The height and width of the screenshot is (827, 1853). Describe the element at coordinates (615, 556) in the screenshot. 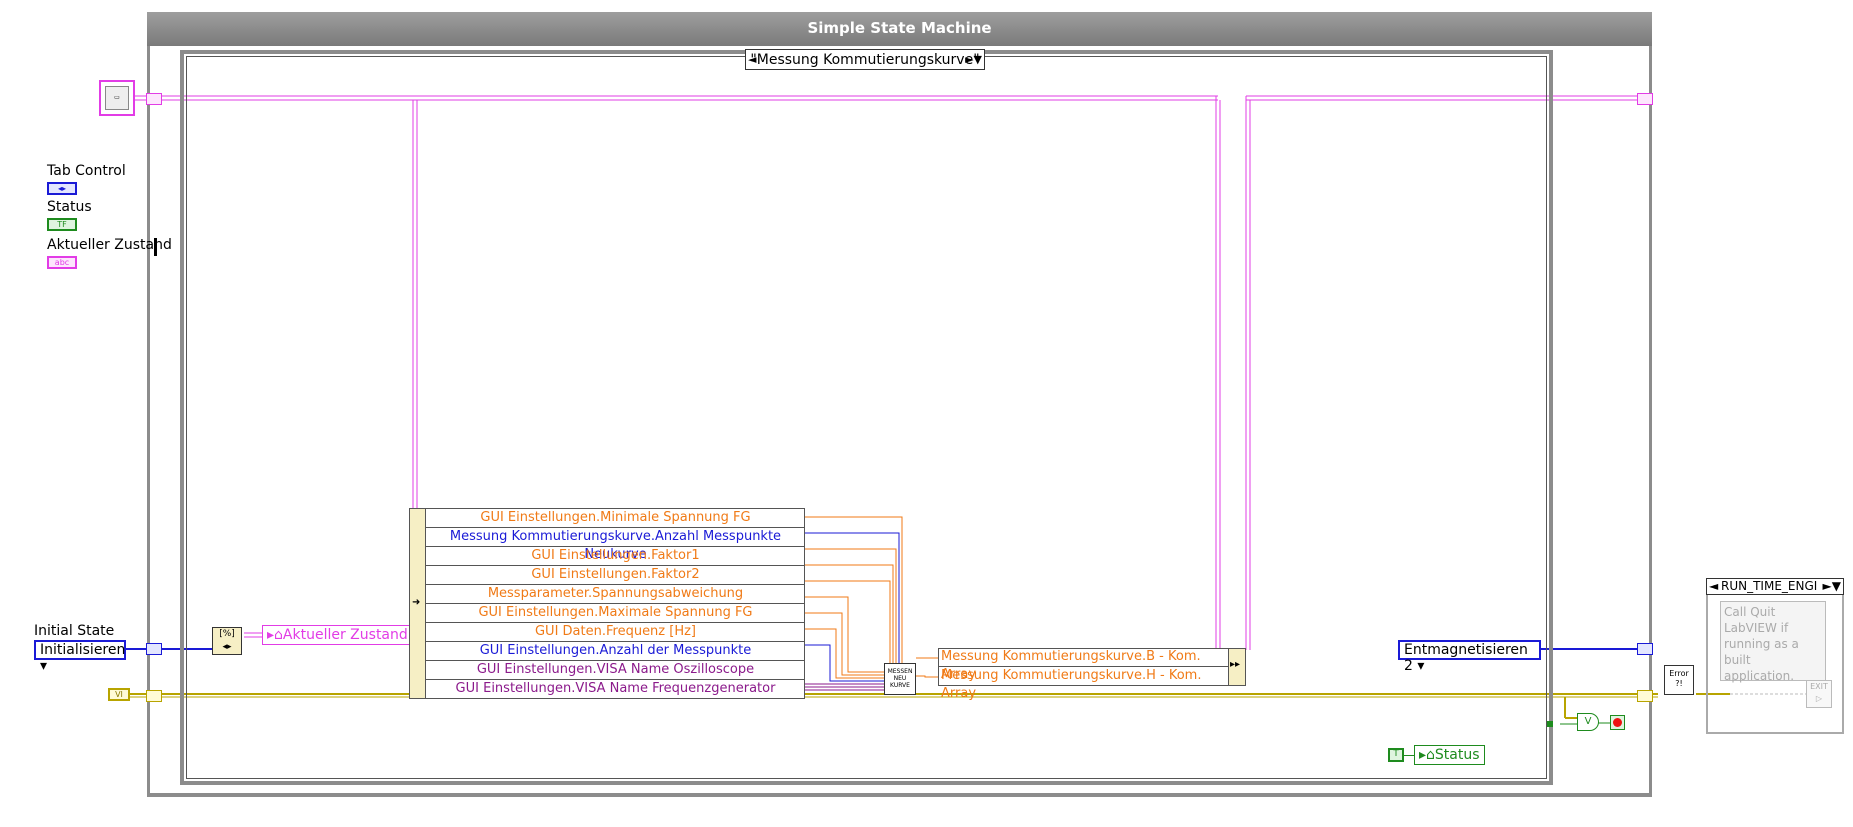

I see `unbundle-row: GUI Einstellungen.Faktor1` at that location.